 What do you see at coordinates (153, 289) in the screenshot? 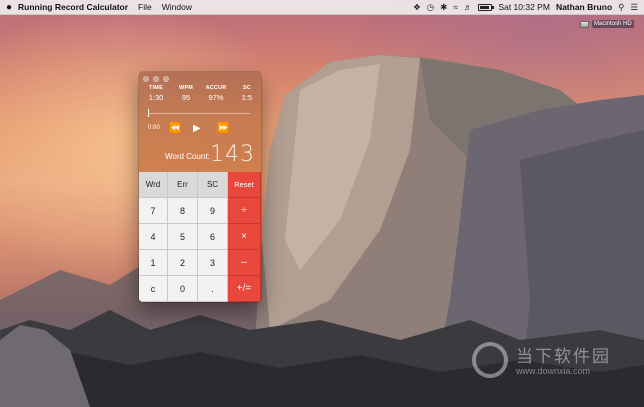
I see `clear-key: c` at bounding box center [153, 289].